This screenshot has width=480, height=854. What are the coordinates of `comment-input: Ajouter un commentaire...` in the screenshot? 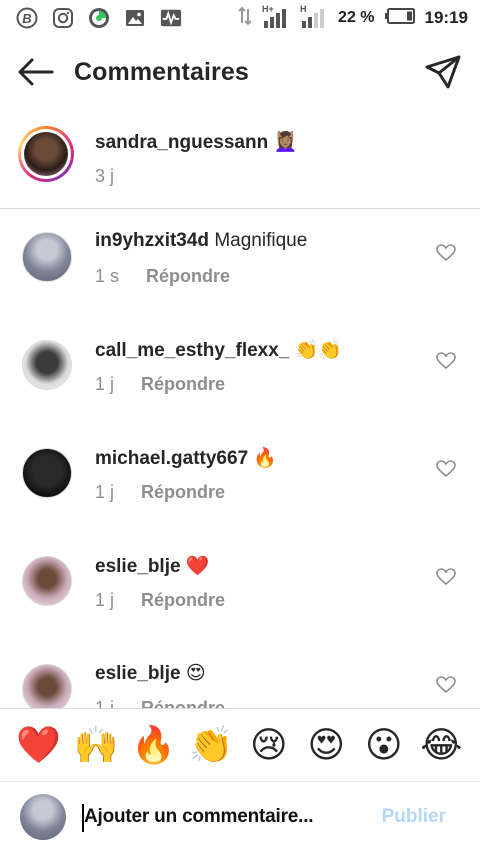 It's located at (199, 817).